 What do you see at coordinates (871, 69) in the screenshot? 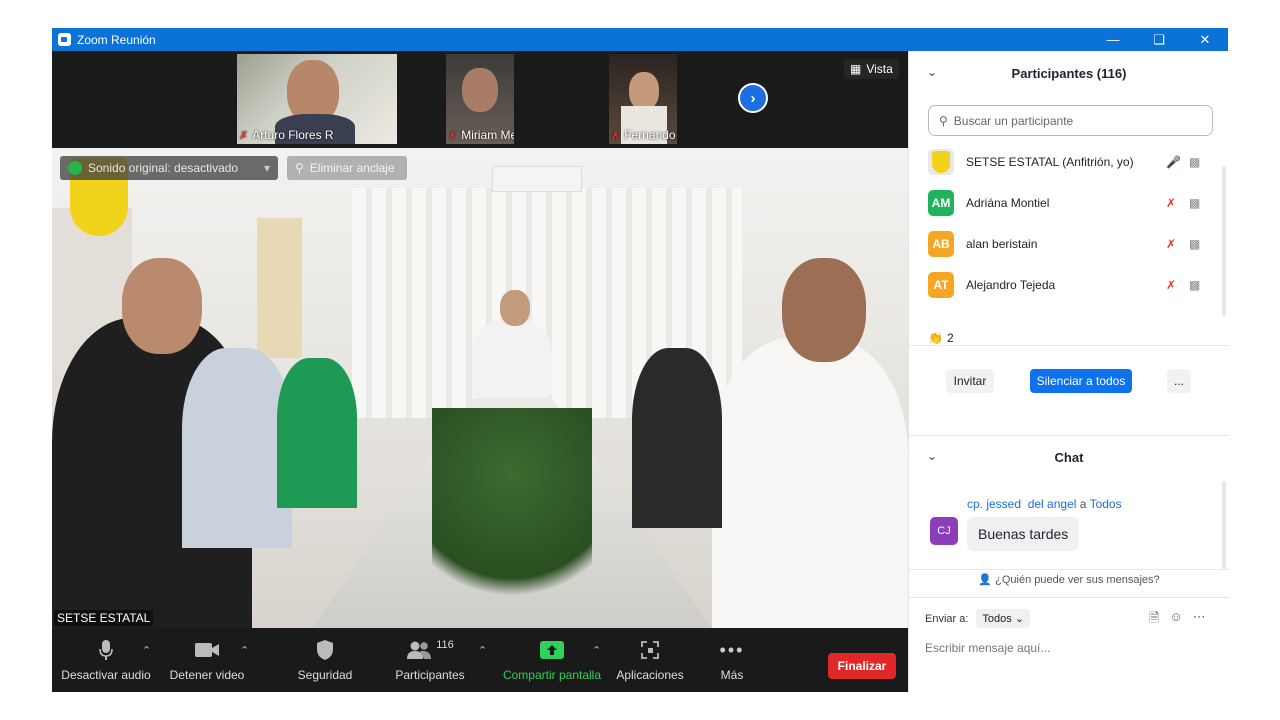
I see `view-button: ▦ Vista` at bounding box center [871, 69].